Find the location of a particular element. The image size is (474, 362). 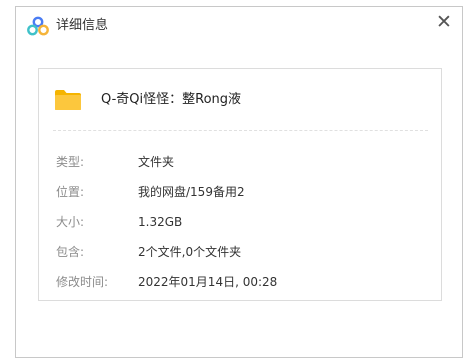

detail-row-contains: 包含: 2个文件,0个文件夹 is located at coordinates (241, 252).